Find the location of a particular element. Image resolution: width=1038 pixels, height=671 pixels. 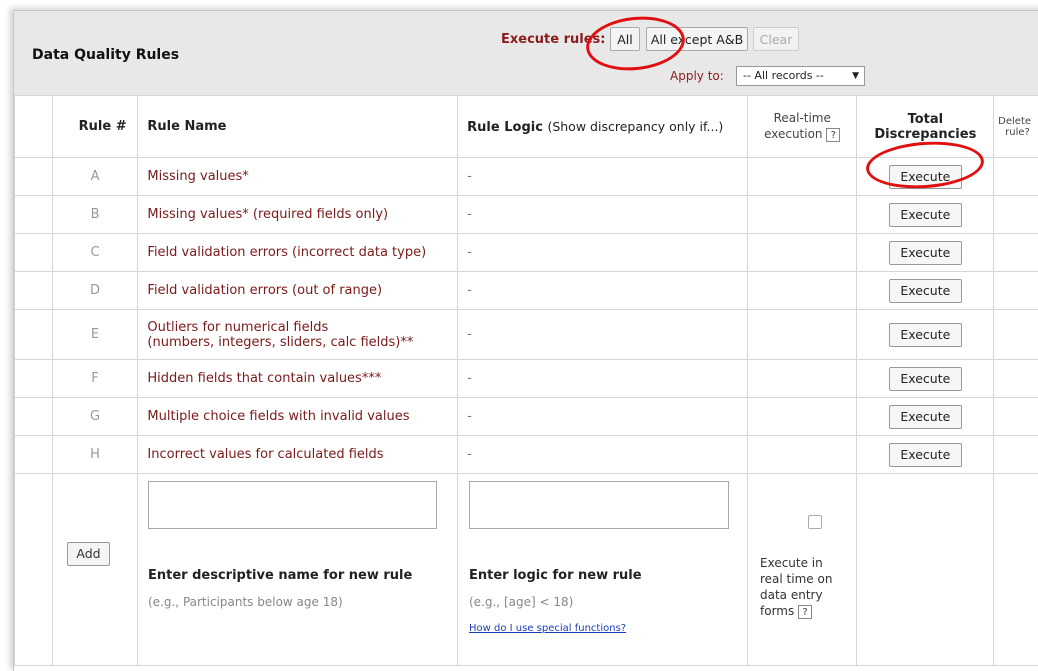

realtime-header: Real-time execution ? is located at coordinates (802, 127).